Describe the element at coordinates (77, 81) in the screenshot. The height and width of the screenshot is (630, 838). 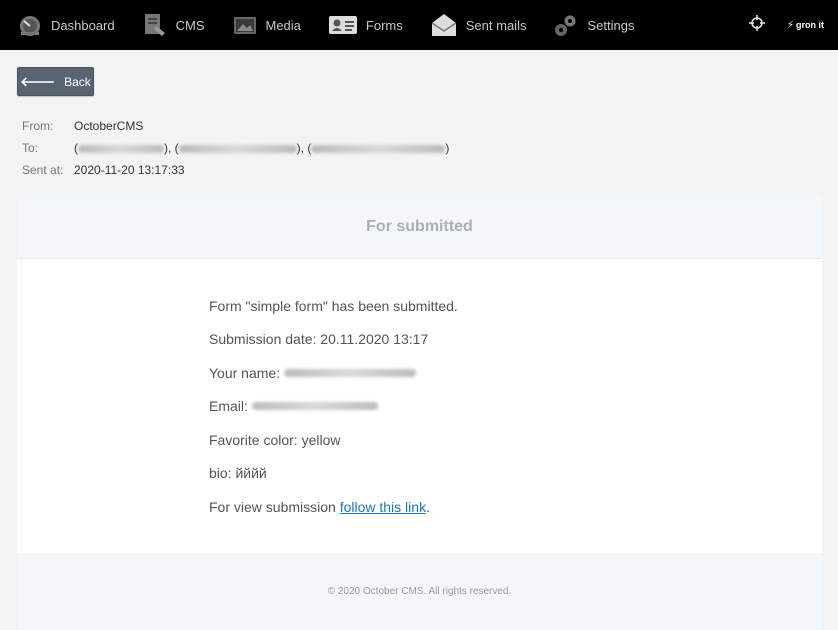
I see `back-button-label: Back` at that location.